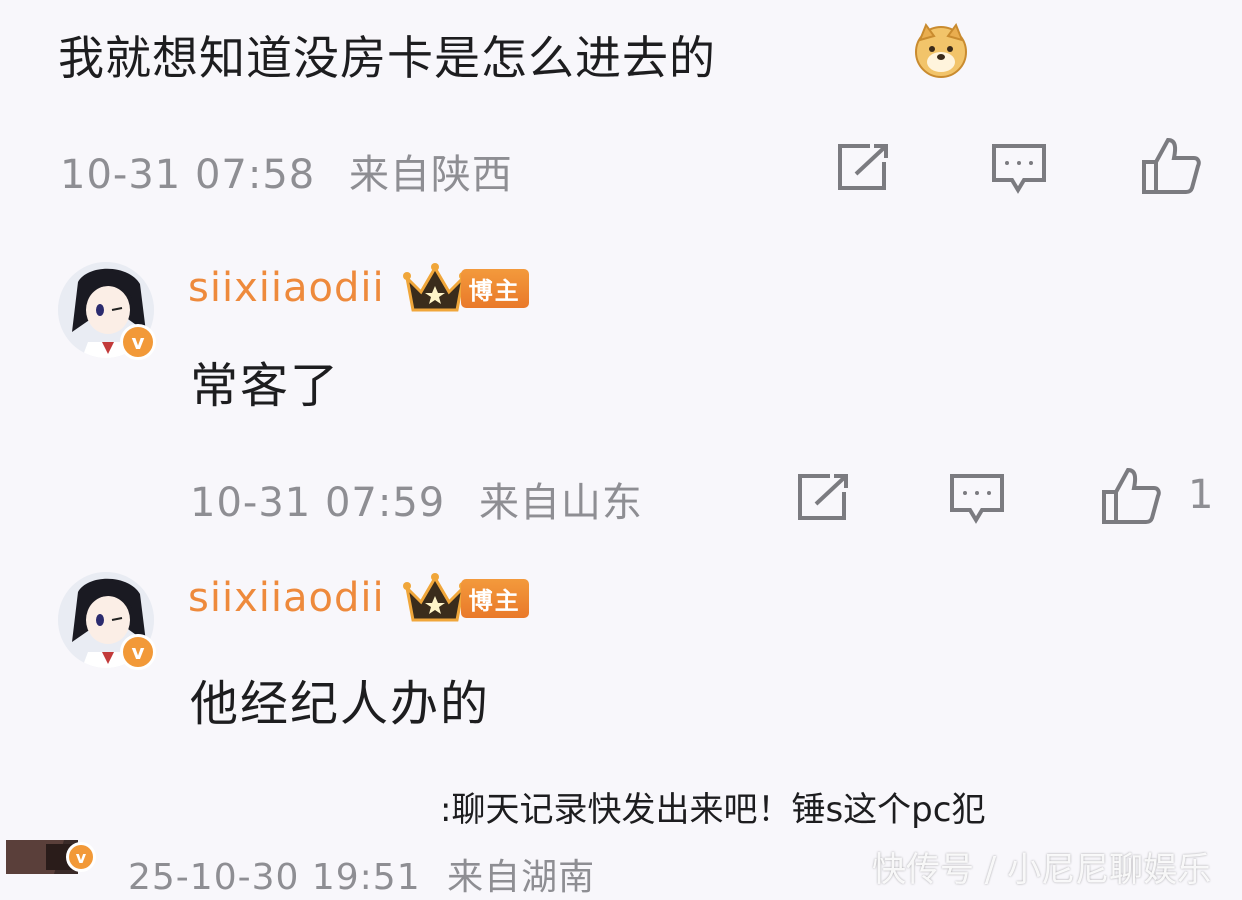 This screenshot has height=900, width=1242. What do you see at coordinates (274, 877) in the screenshot?
I see `timestamp: 25-10-30 19:51` at bounding box center [274, 877].